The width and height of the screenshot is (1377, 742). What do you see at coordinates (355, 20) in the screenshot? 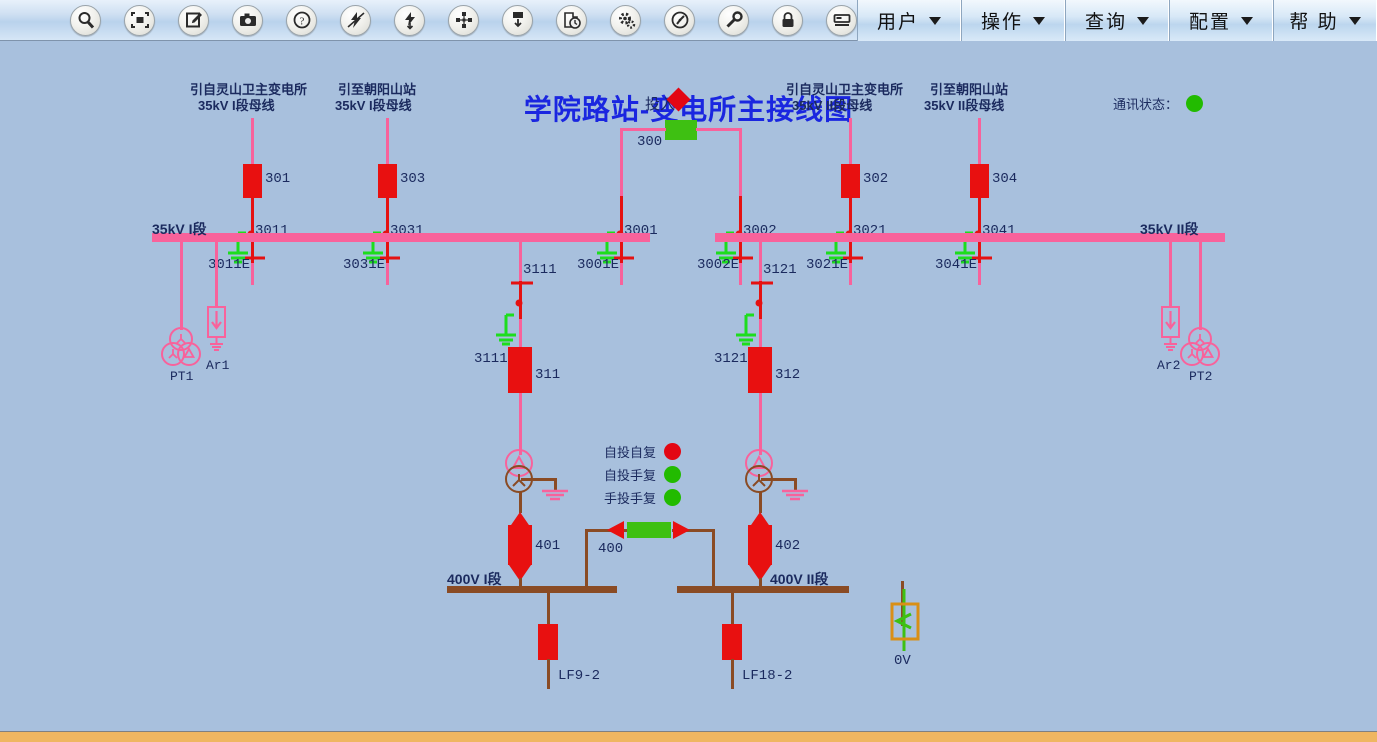
I see `fault-wave-icon` at bounding box center [355, 20].